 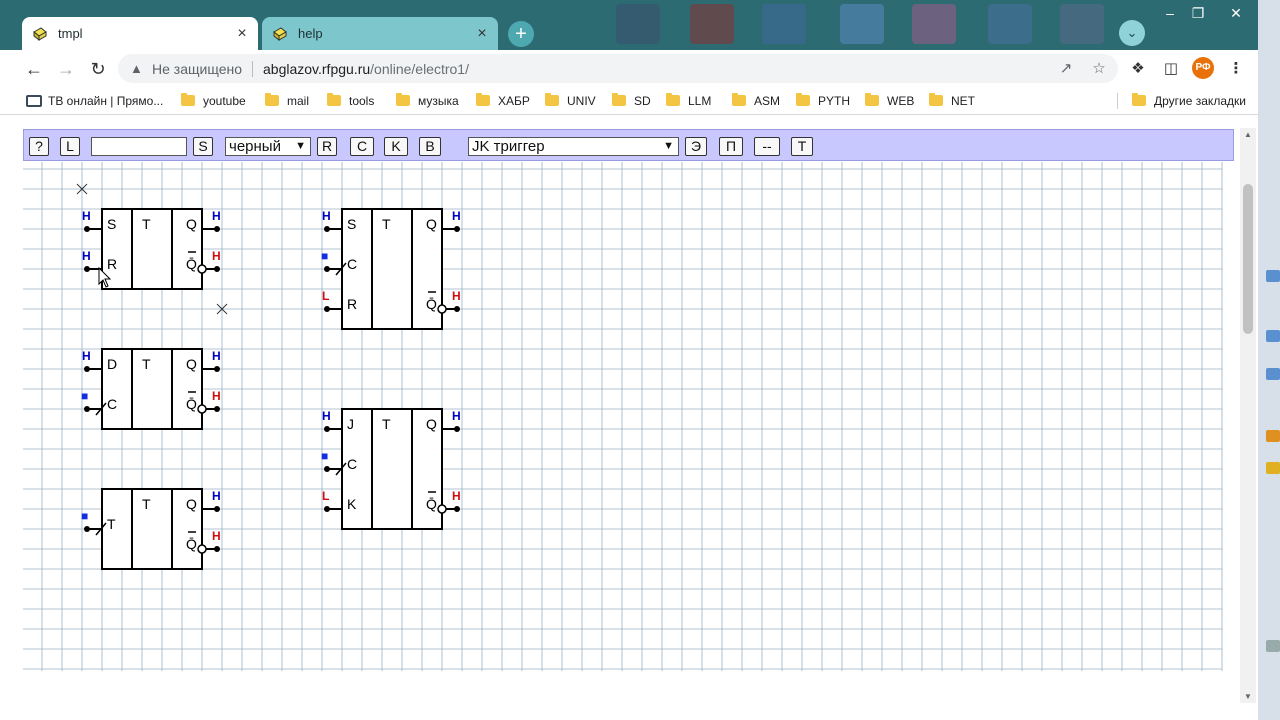 What do you see at coordinates (112, 364) in the screenshot?
I see `pin-label: D` at bounding box center [112, 364].